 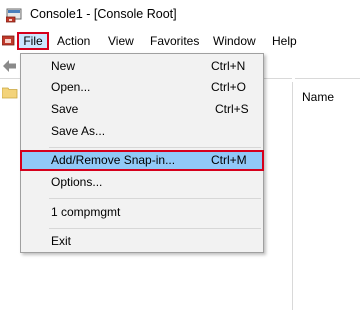 What do you see at coordinates (10, 41) in the screenshot?
I see `system-menu-icon` at bounding box center [10, 41].